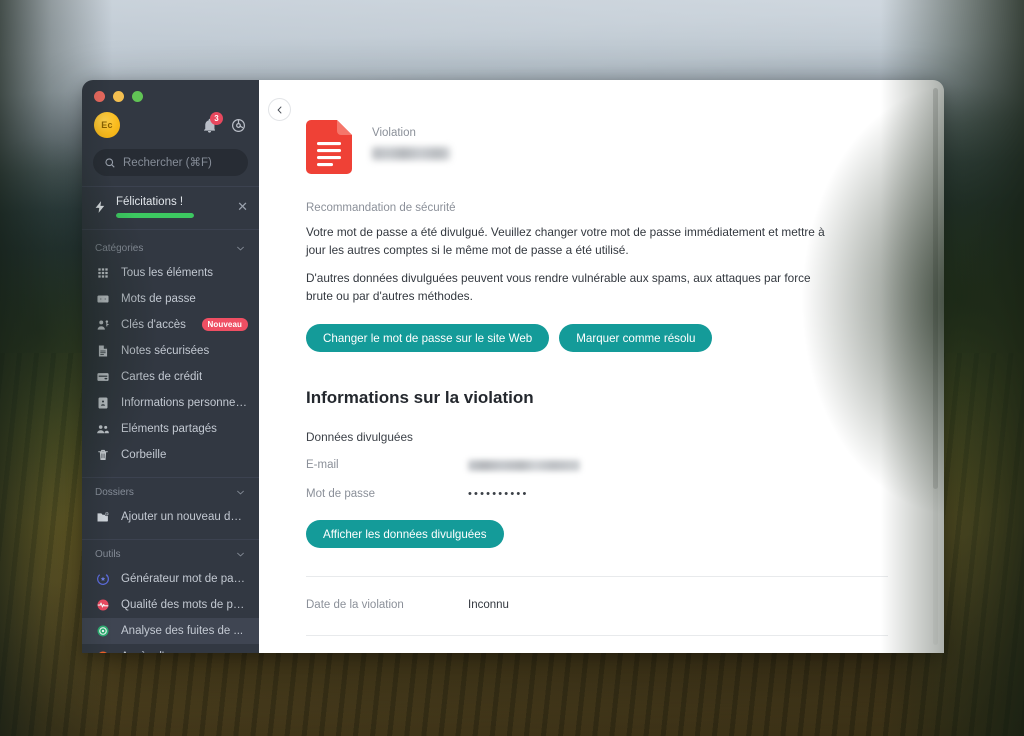 Image resolution: width=1024 pixels, height=736 pixels. I want to click on sidebar-item-tous-les-l-ments: Tous les éléments, so click(170, 273).